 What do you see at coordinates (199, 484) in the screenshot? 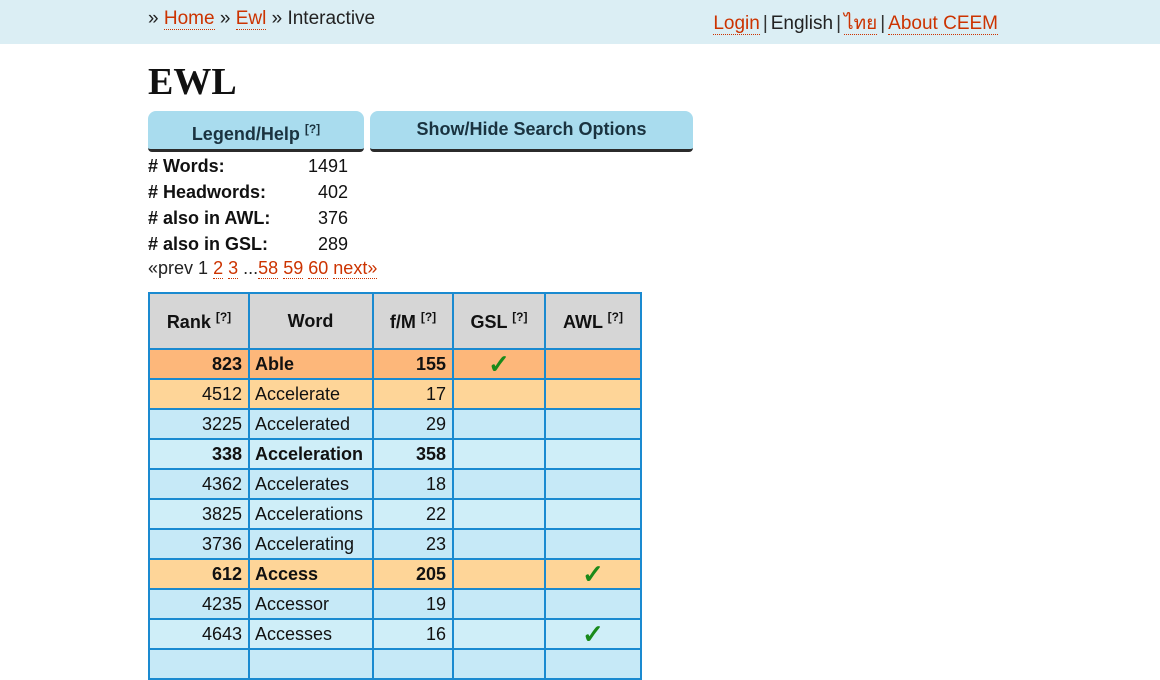
I see `cell-rank: 4362` at bounding box center [199, 484].